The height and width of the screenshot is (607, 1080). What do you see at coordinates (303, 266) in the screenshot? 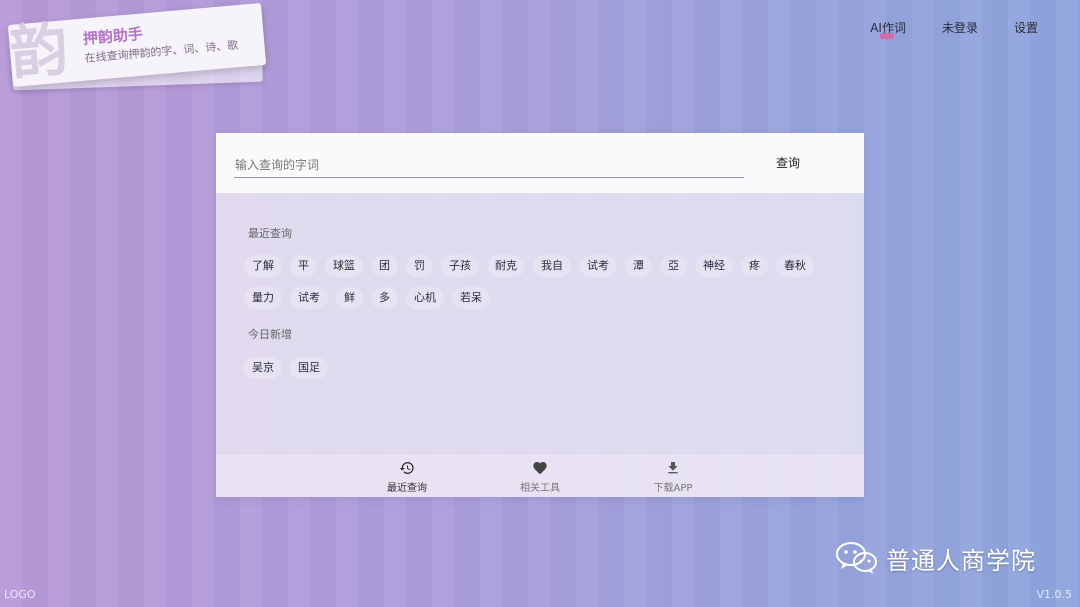
I see `recent-query-chip: 平` at bounding box center [303, 266].